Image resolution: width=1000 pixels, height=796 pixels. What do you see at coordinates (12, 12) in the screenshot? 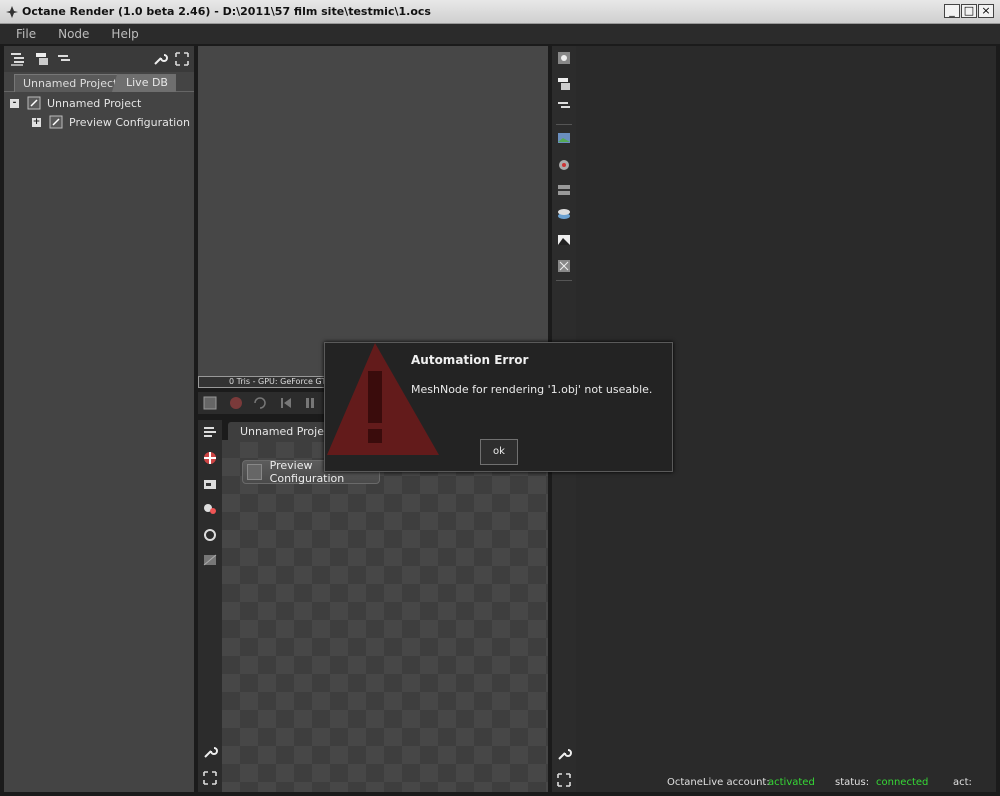
I see `octane-app-icon` at bounding box center [12, 12].